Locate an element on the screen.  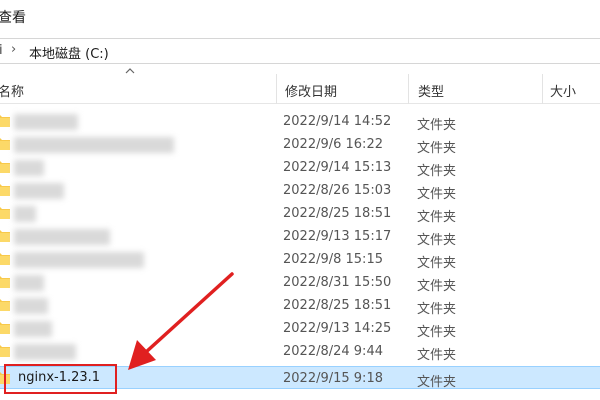
file-date: 2022/8/26 15:03 is located at coordinates (337, 190).